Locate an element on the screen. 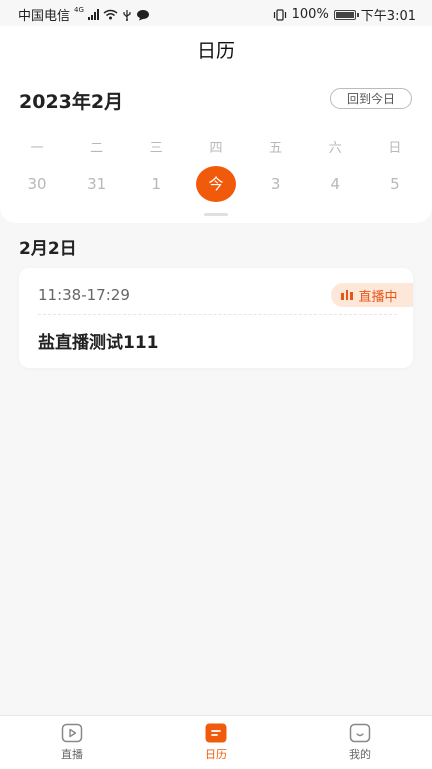  usb-icon is located at coordinates (127, 15).